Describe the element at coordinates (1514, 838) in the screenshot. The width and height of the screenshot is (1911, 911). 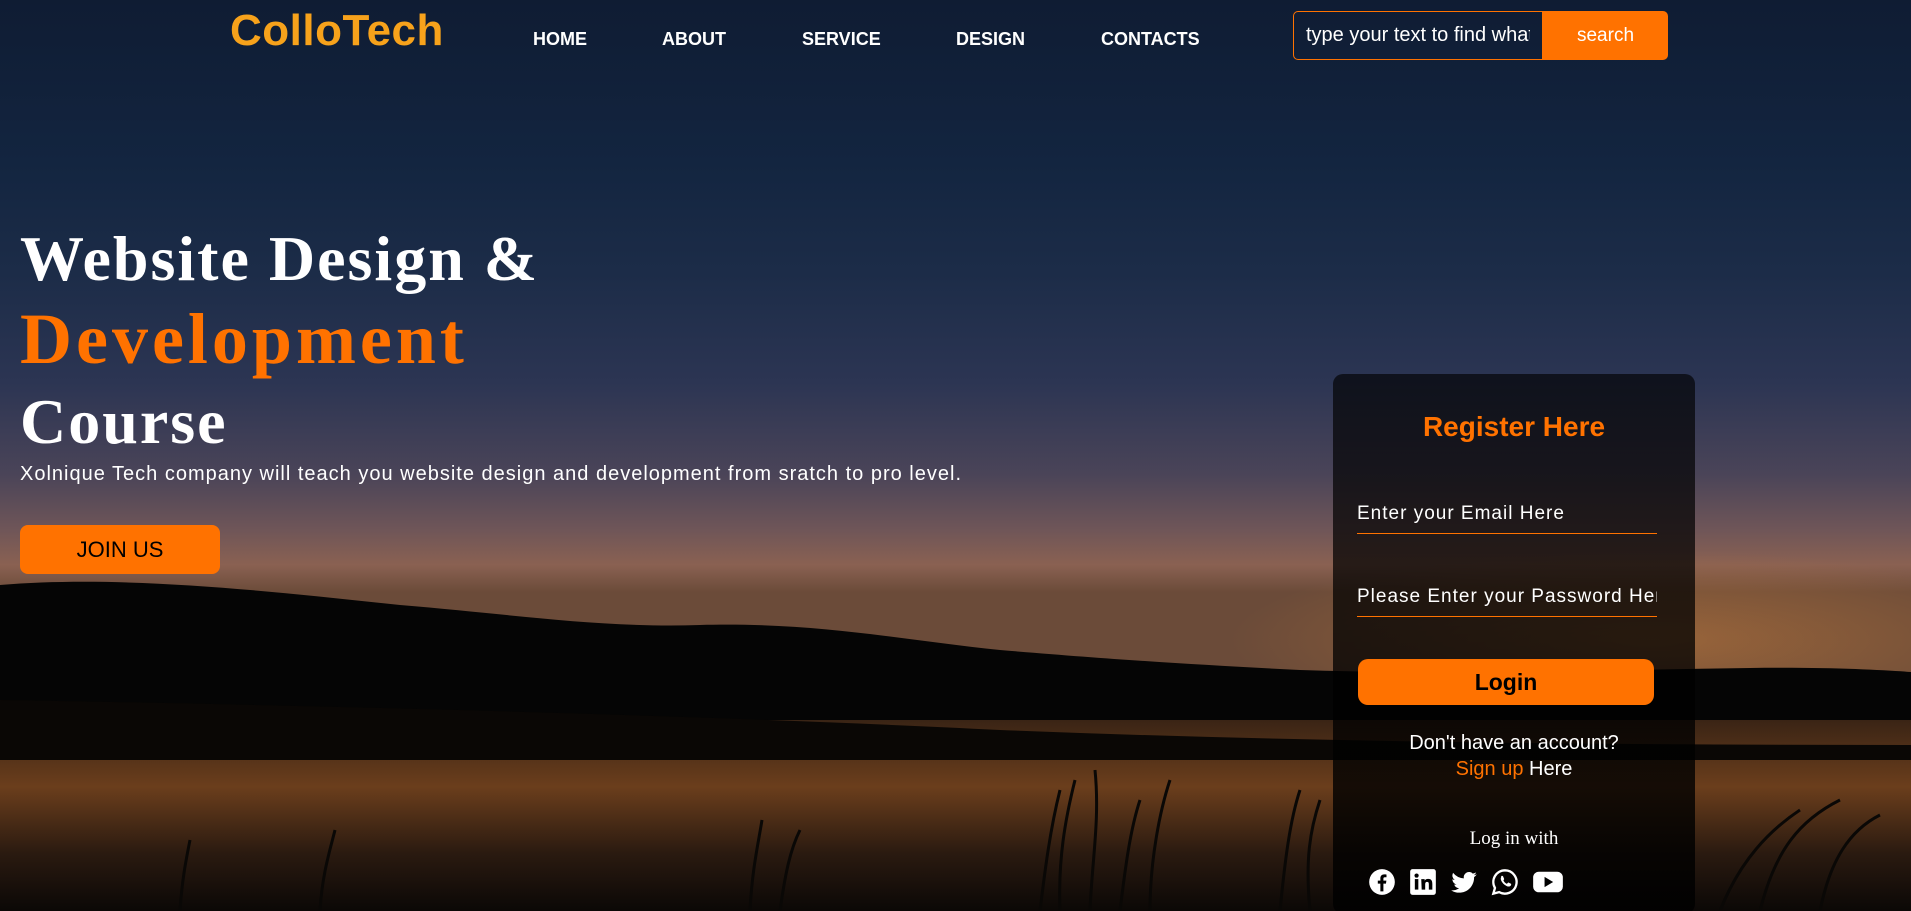
I see `login-with-label: Log in with` at that location.